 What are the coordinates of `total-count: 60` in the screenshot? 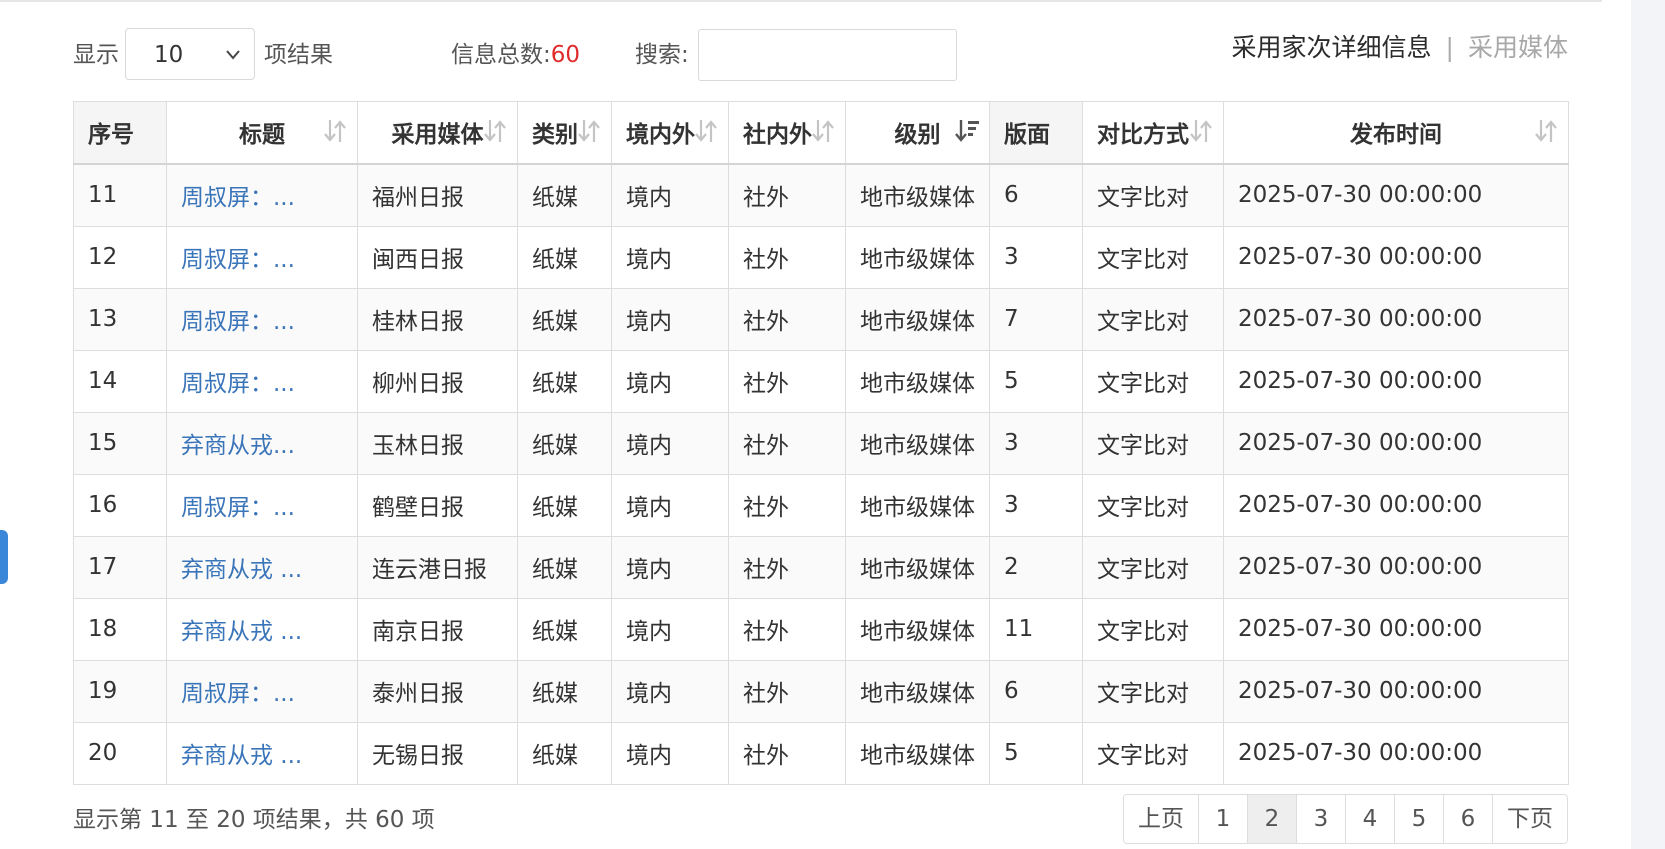 It's located at (565, 55).